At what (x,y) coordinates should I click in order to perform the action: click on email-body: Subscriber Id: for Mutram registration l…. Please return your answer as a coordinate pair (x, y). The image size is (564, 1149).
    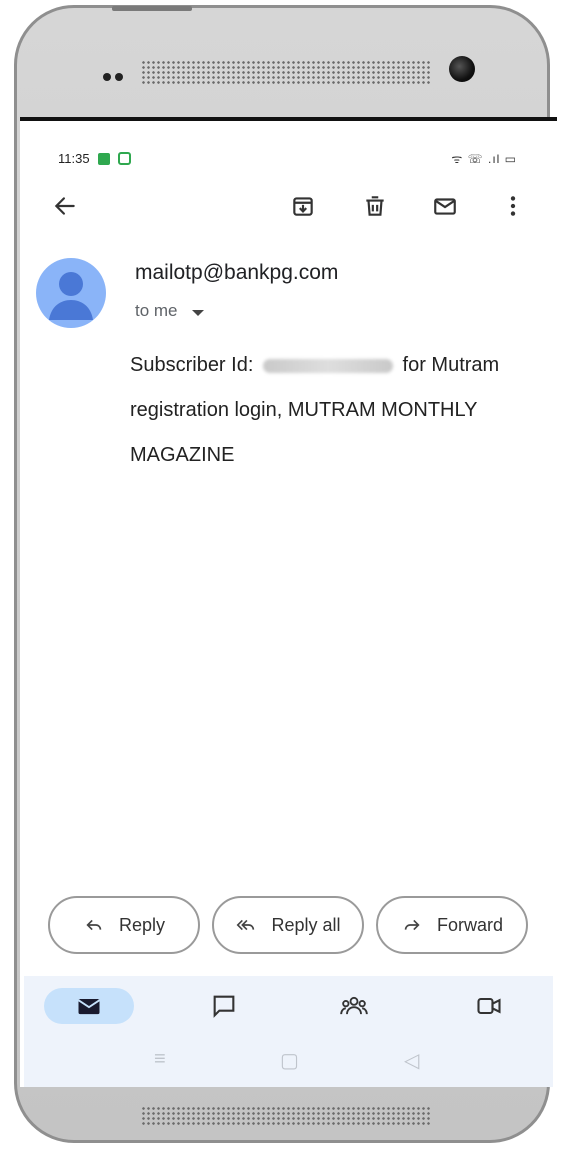
    Looking at the image, I should click on (337, 410).